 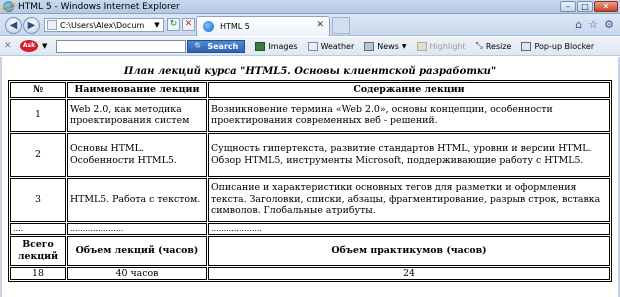 I want to click on summary-lecture-hours-value: 40 часов, so click(x=137, y=273).